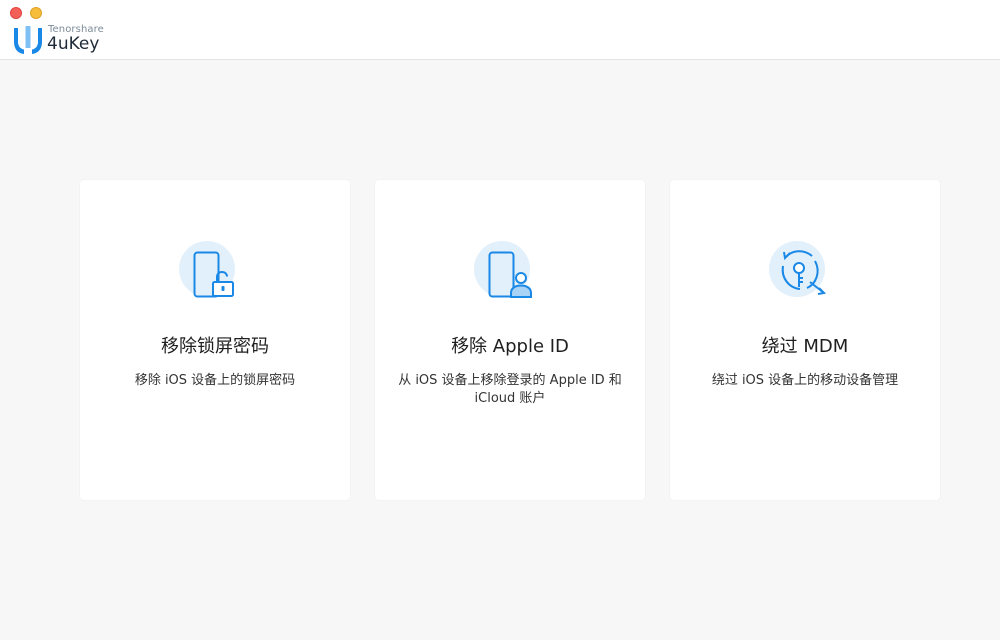  Describe the element at coordinates (510, 346) in the screenshot. I see `card-title: 移除 Apple ID` at that location.